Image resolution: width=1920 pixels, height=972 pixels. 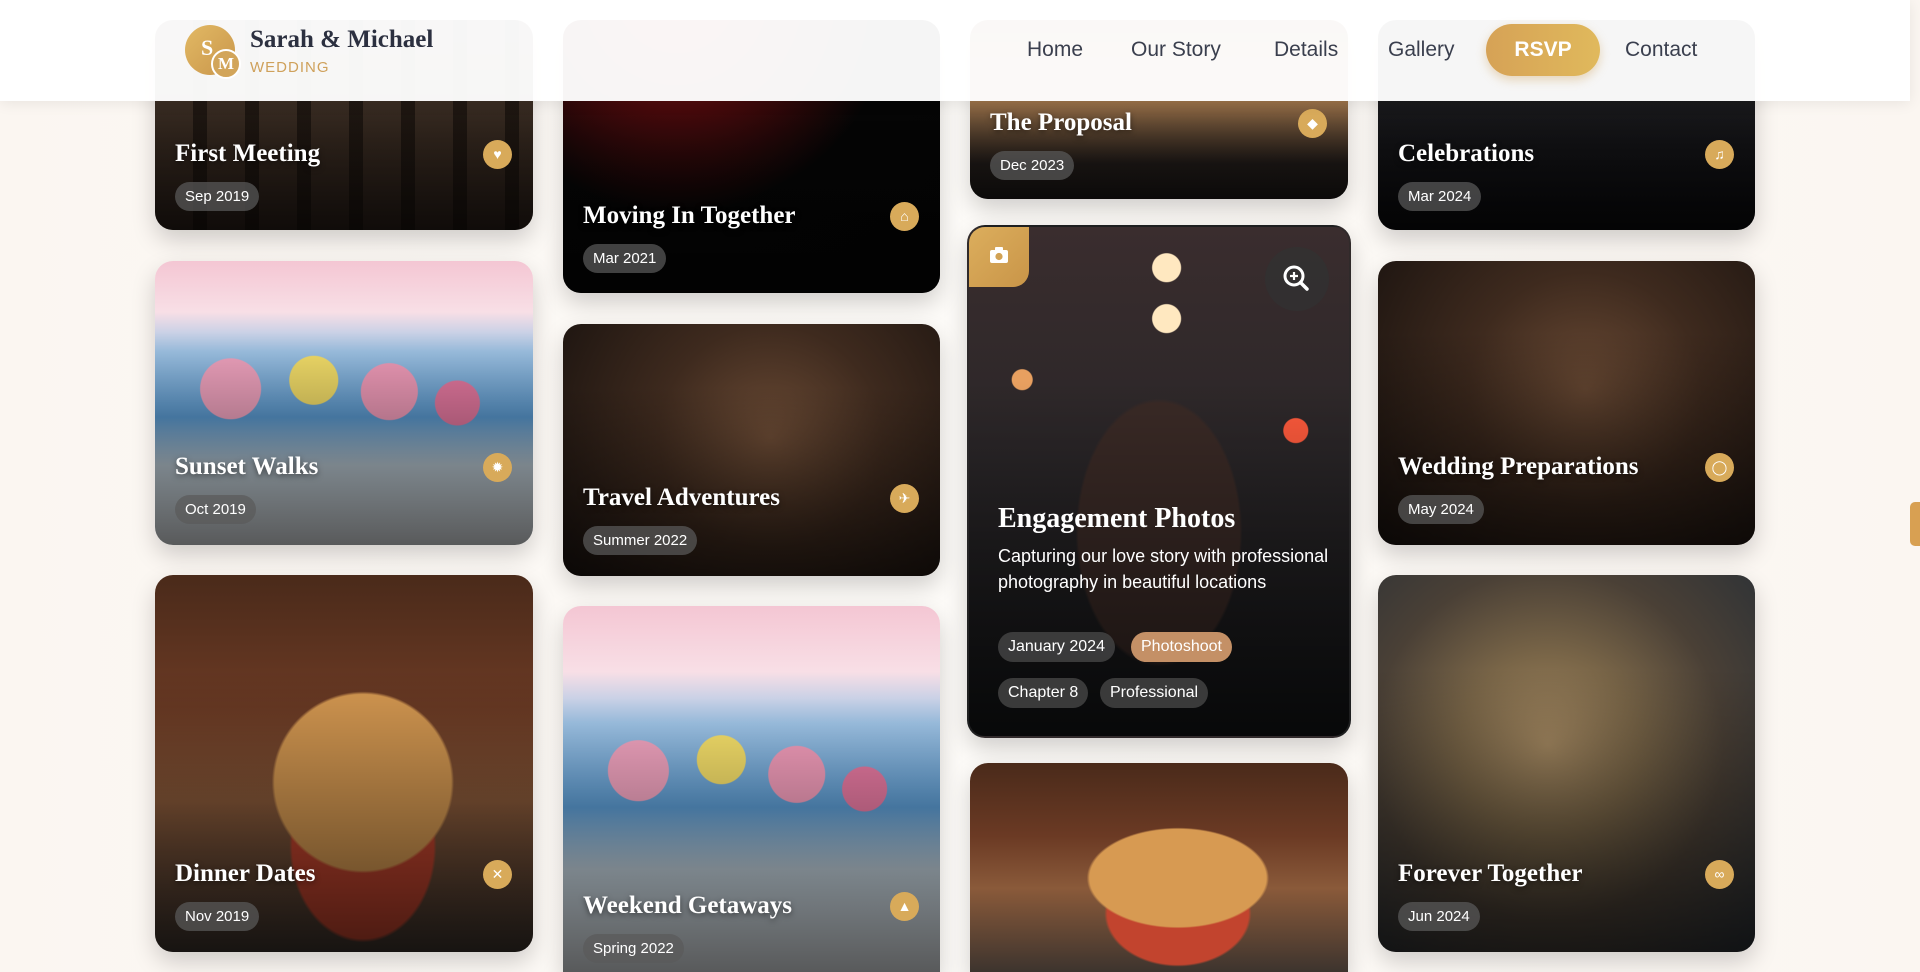 What do you see at coordinates (217, 916) in the screenshot?
I see `card-date: Nov 2019` at bounding box center [217, 916].